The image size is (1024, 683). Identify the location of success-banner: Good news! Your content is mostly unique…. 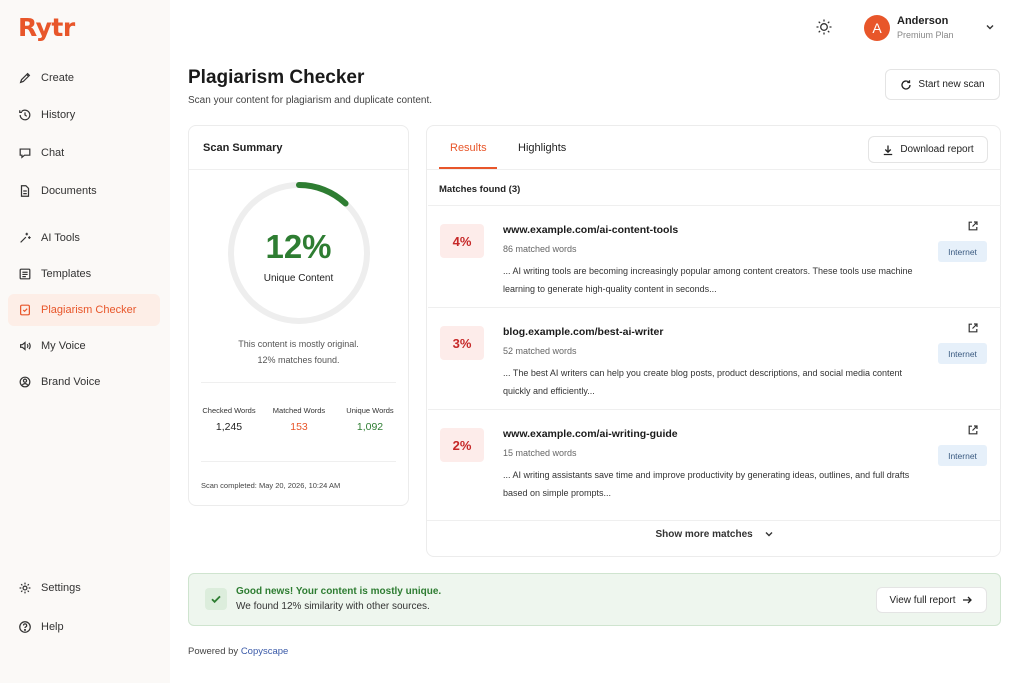
(594, 599).